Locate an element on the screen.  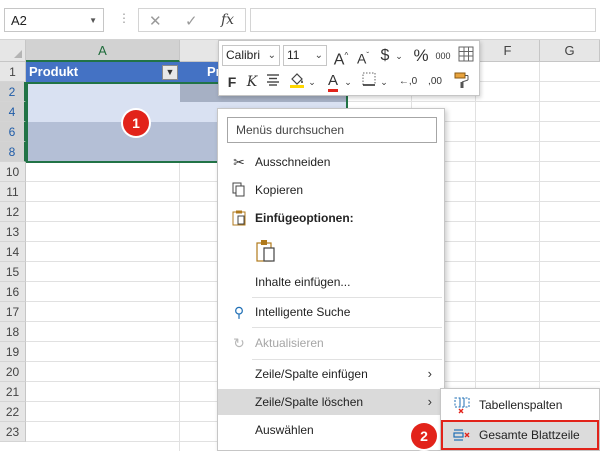
italic-button: K is located at coordinates (252, 82).